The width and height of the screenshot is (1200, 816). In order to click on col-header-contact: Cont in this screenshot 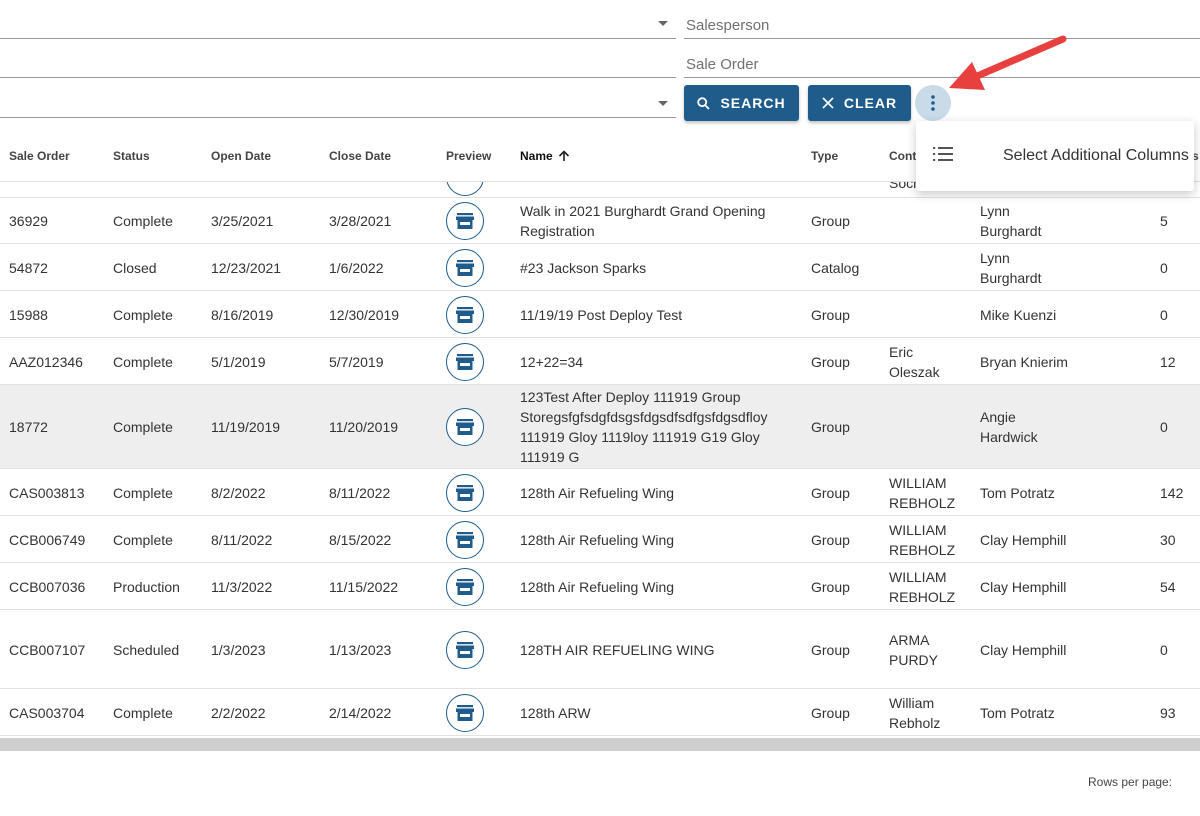, I will do `click(902, 156)`.